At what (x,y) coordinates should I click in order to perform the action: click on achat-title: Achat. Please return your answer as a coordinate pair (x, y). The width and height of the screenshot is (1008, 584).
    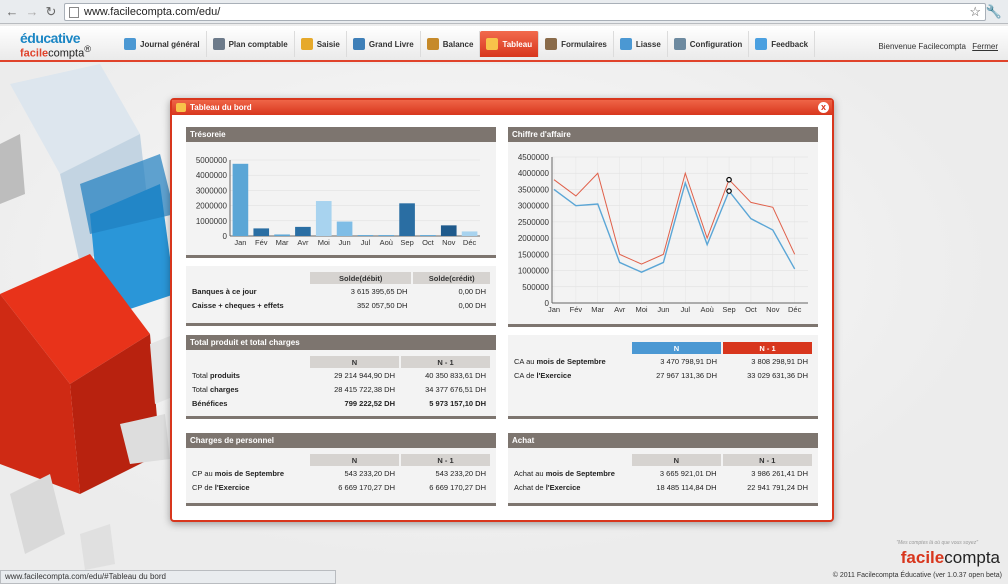
    Looking at the image, I should click on (663, 440).